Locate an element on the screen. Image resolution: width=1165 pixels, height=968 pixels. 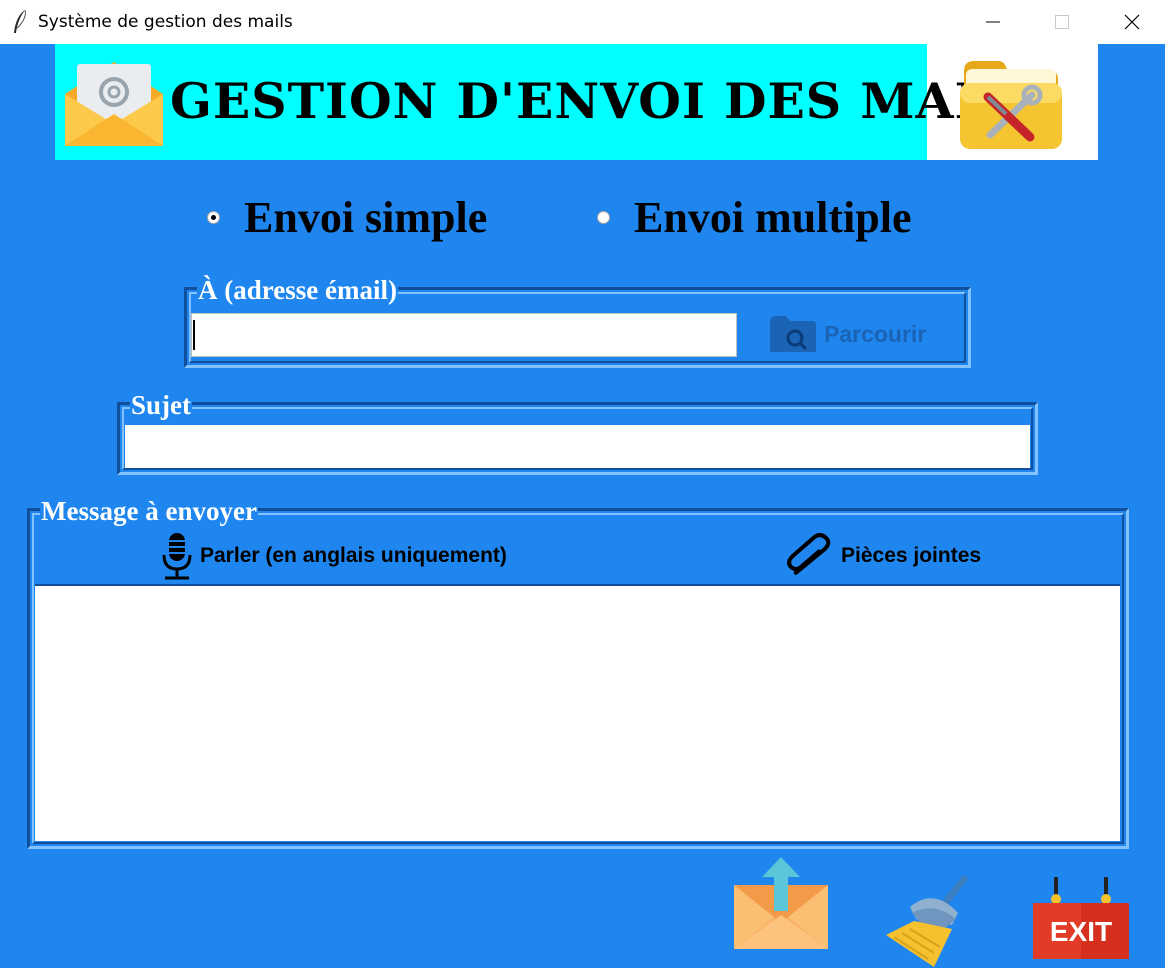
speak-label: Parler (en anglais uniquement) is located at coordinates (353, 555).